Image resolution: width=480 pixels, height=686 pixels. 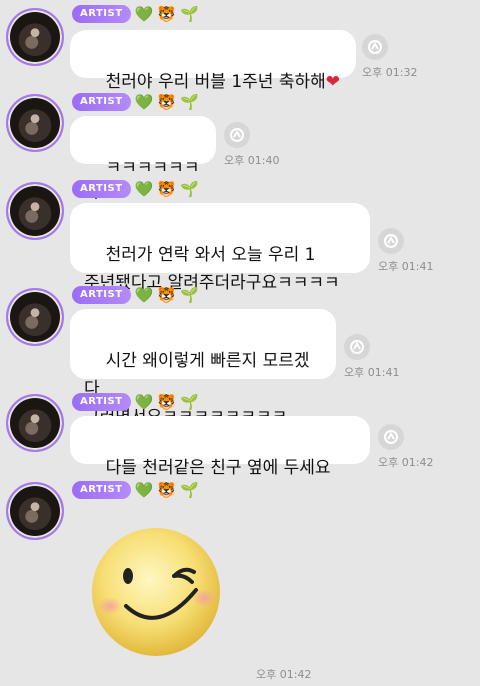 What do you see at coordinates (252, 160) in the screenshot?
I see `message-time: 오후 01:40` at bounding box center [252, 160].